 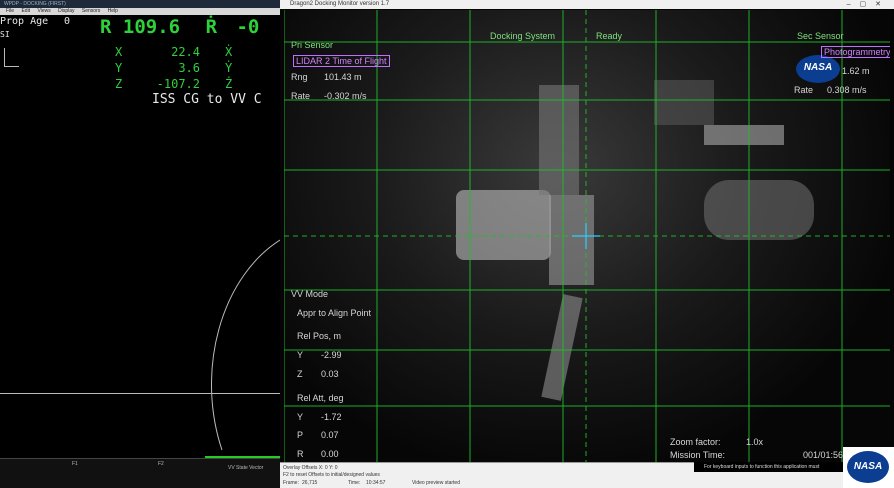 I want to click on vv-state-vector-tab: VV State Vector, so click(x=245, y=468).